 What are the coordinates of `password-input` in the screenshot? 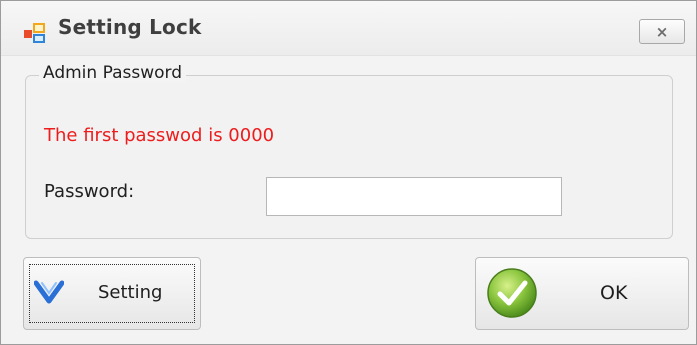 It's located at (414, 196).